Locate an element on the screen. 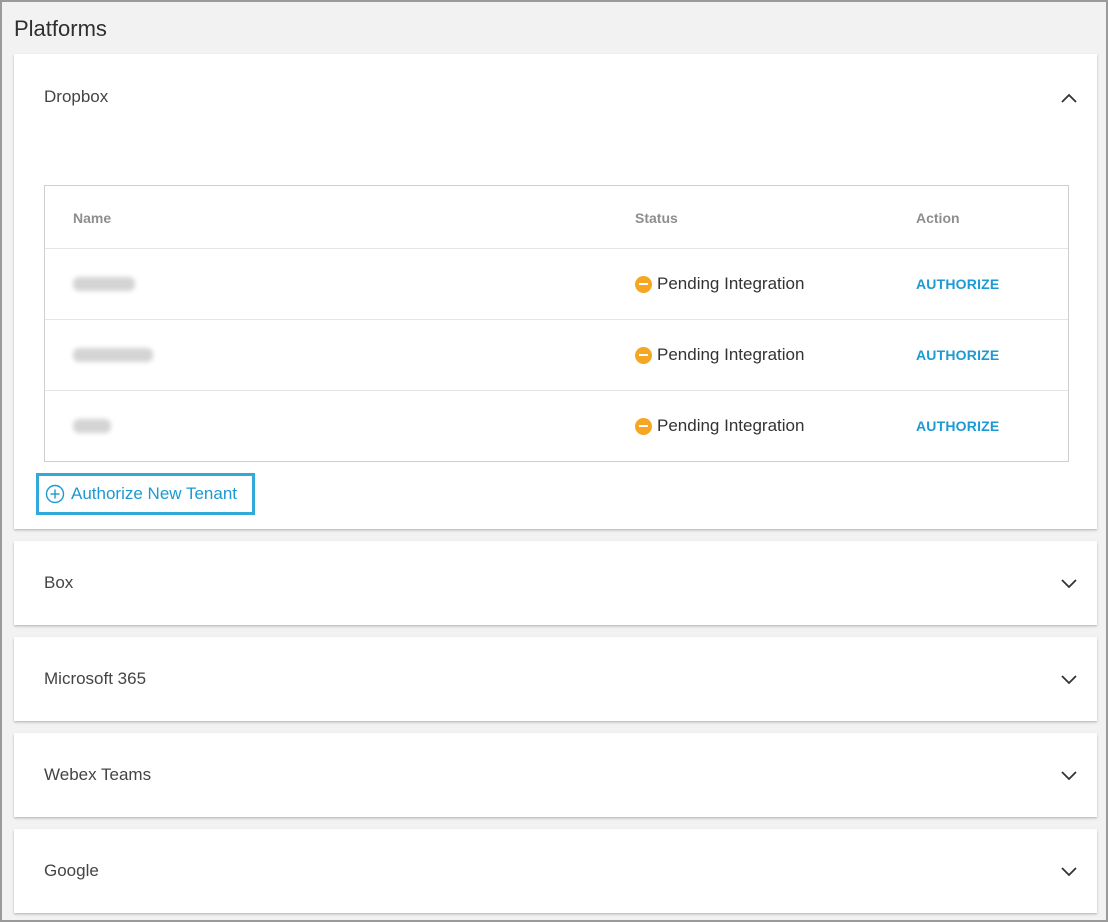 This screenshot has height=922, width=1108. page-title: Platforms is located at coordinates (60, 28).